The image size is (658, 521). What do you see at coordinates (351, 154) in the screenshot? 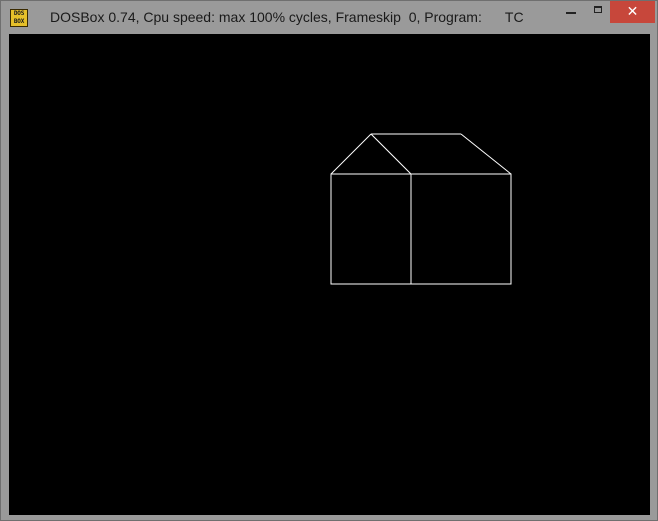
I see `roof-left-edge` at bounding box center [351, 154].